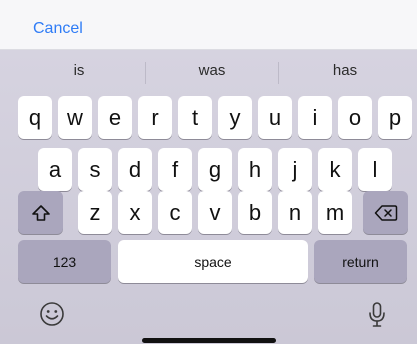  What do you see at coordinates (55, 169) in the screenshot?
I see `key-a: a` at bounding box center [55, 169].